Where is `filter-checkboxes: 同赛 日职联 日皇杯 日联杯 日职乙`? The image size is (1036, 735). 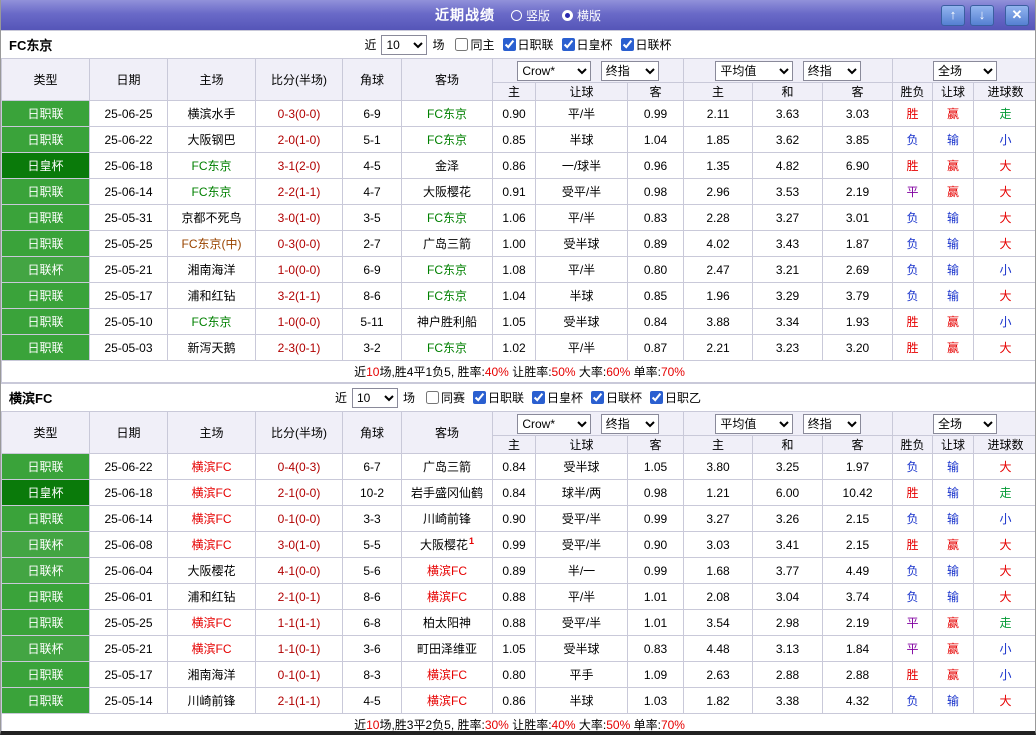
filter-checkboxes: 同赛 日职联 日皇杯 日联杯 日职乙 is located at coordinates (563, 397).